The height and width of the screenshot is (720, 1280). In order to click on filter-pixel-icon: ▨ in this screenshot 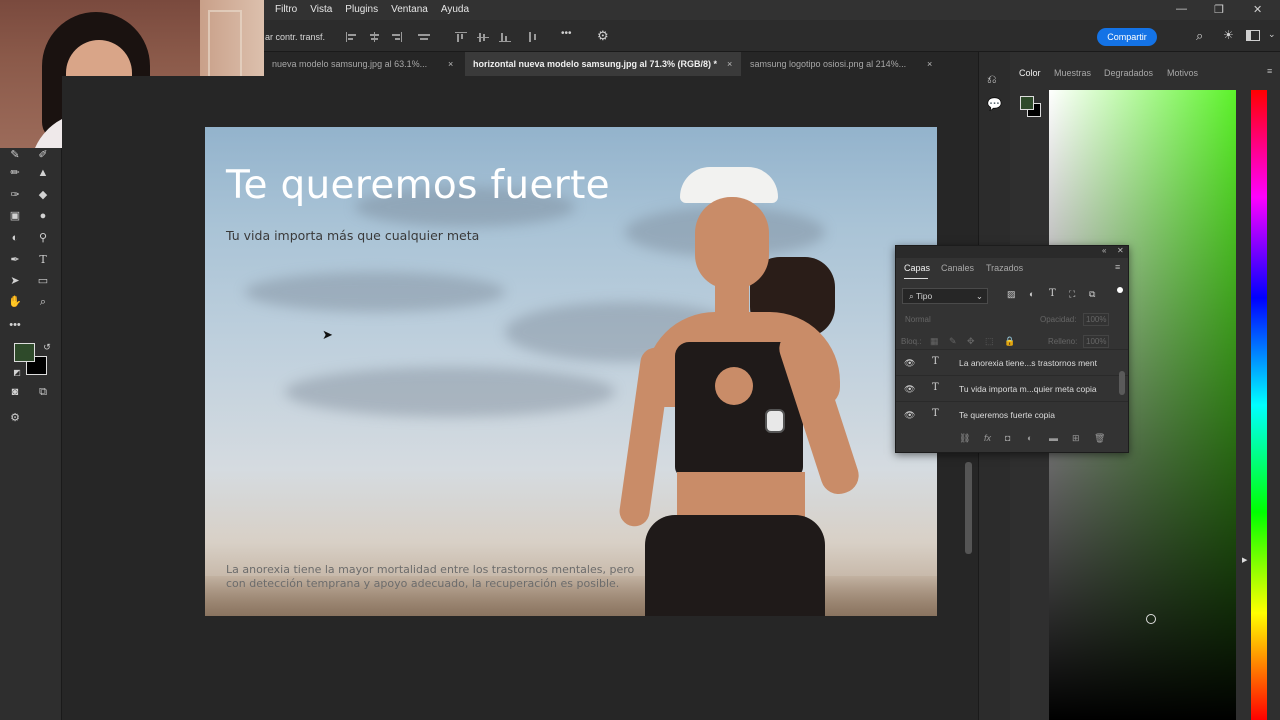, I will do `click(1011, 294)`.